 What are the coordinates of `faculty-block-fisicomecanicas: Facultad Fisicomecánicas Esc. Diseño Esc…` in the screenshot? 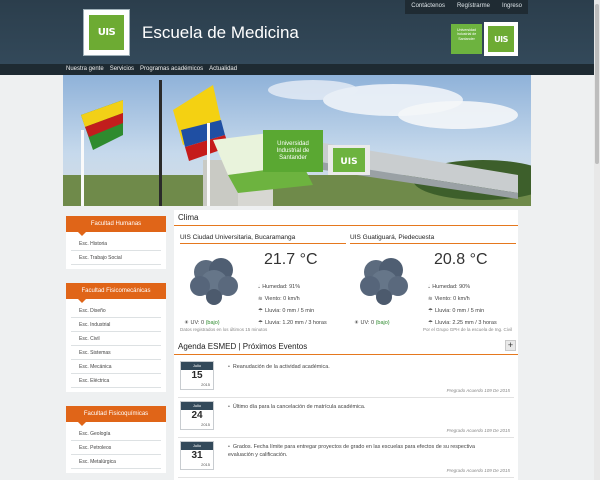 It's located at (116, 337).